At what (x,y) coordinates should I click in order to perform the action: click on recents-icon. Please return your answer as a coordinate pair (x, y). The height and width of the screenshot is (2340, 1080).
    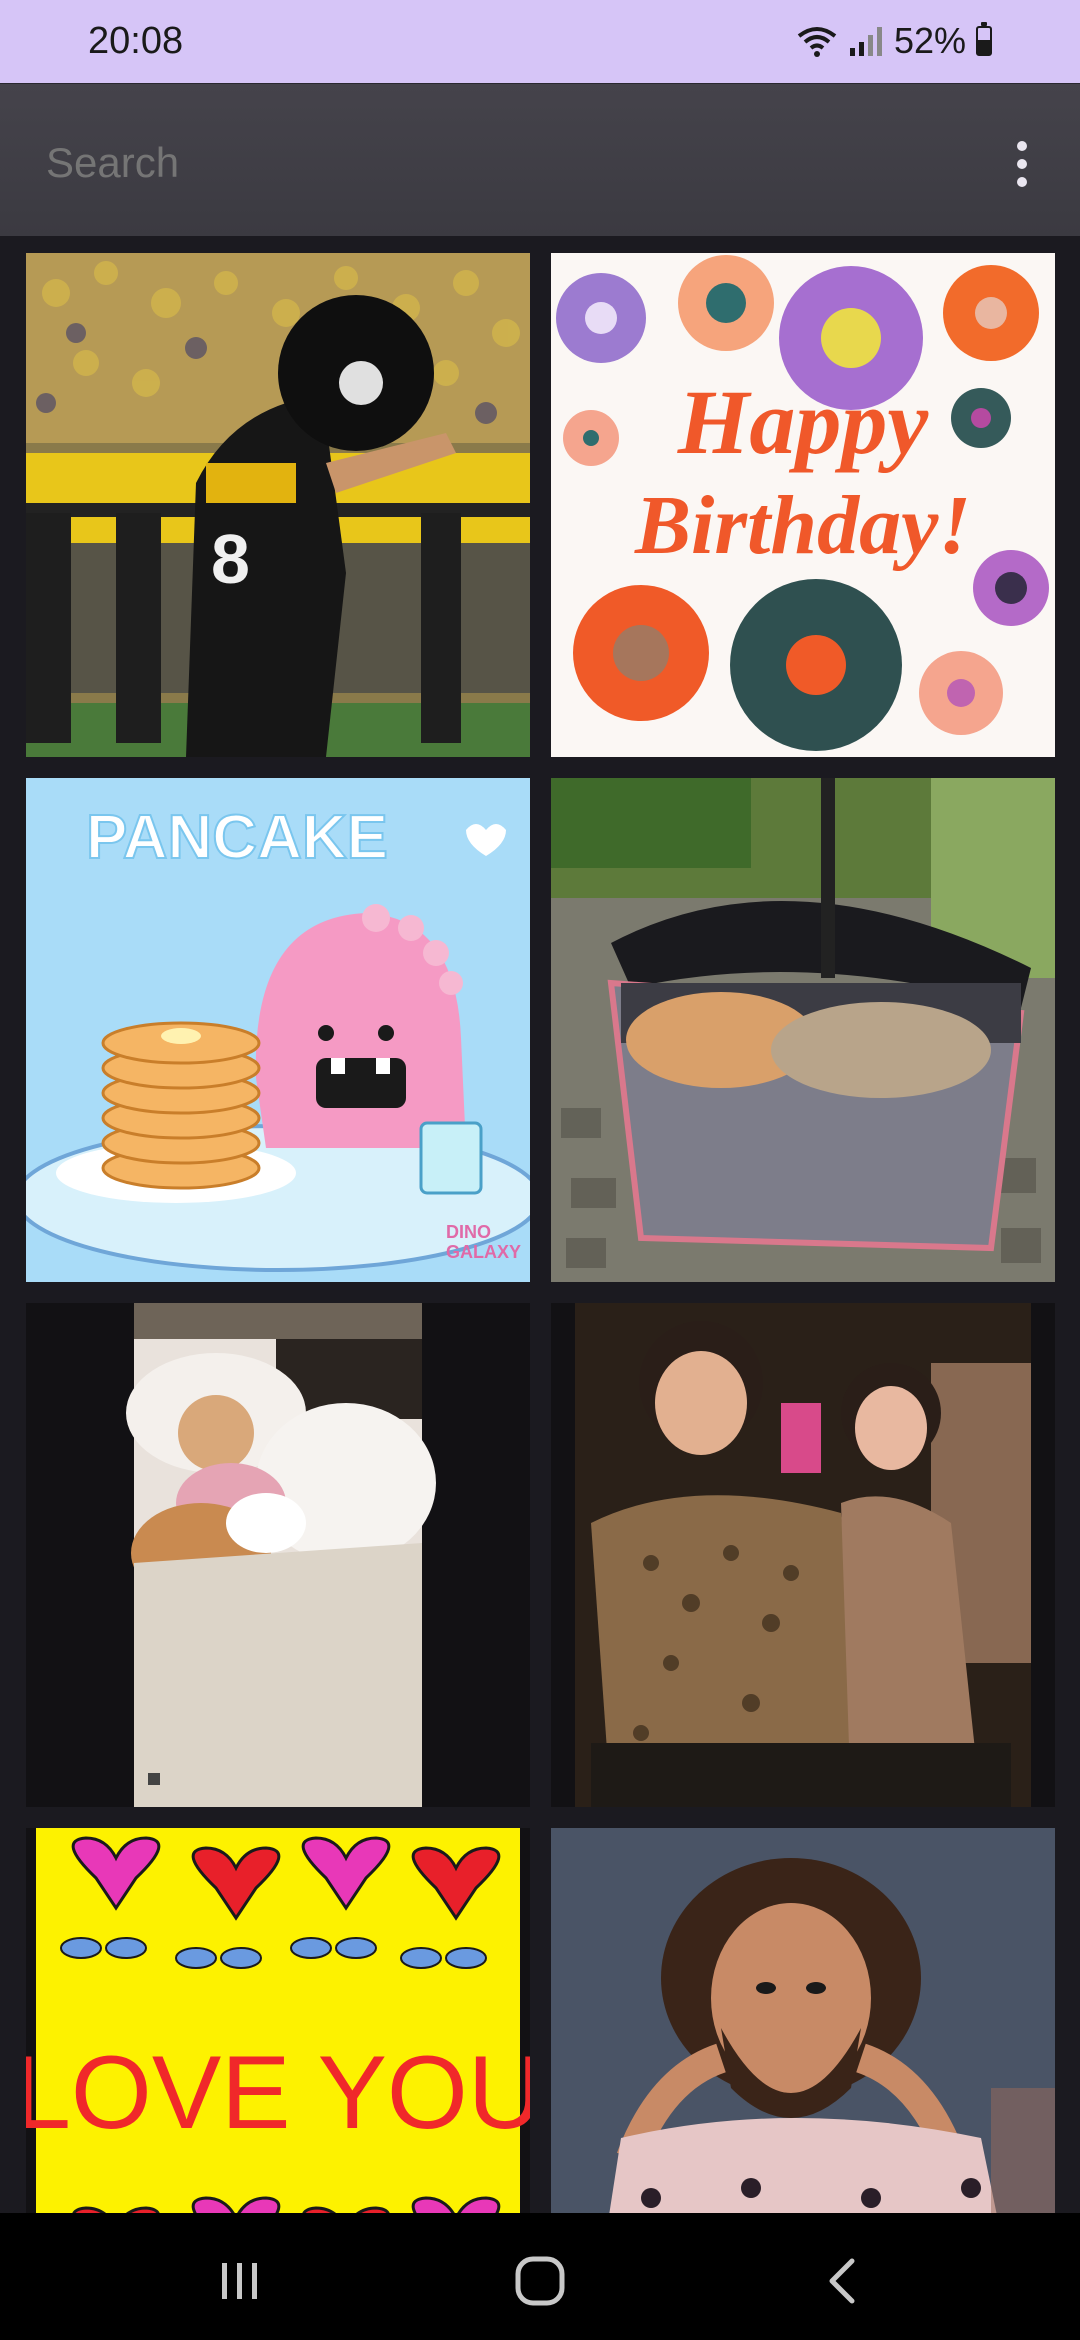
    Looking at the image, I should click on (239, 2281).